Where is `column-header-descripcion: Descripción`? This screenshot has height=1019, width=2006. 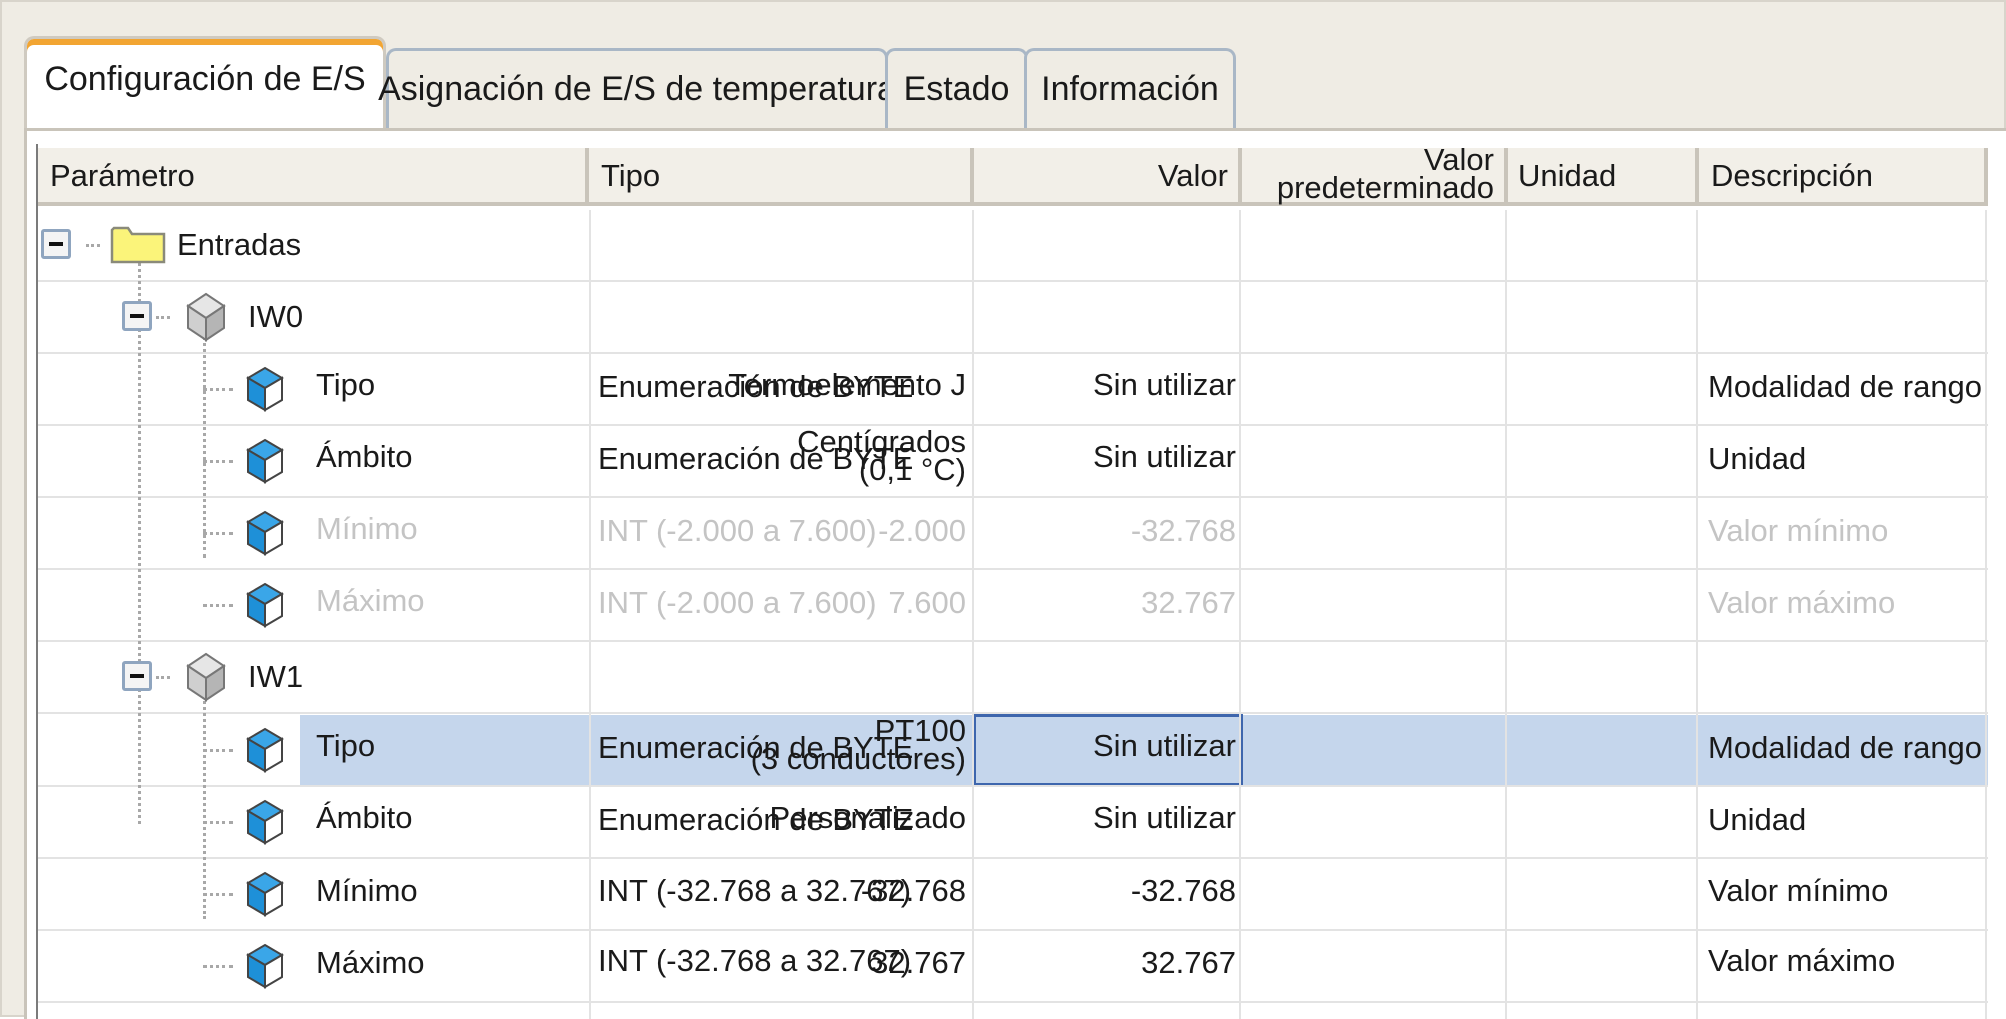 column-header-descripcion: Descripción is located at coordinates (1843, 177).